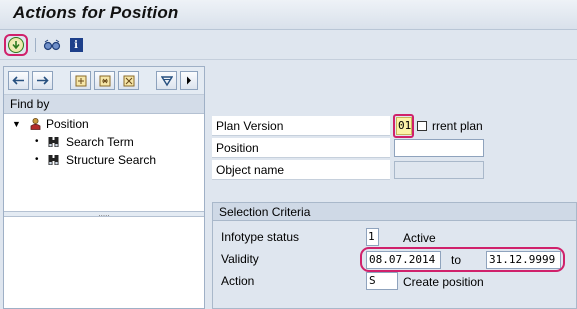 Image resolution: width=577 pixels, height=309 pixels. I want to click on toolbar-separator, so click(35, 45).